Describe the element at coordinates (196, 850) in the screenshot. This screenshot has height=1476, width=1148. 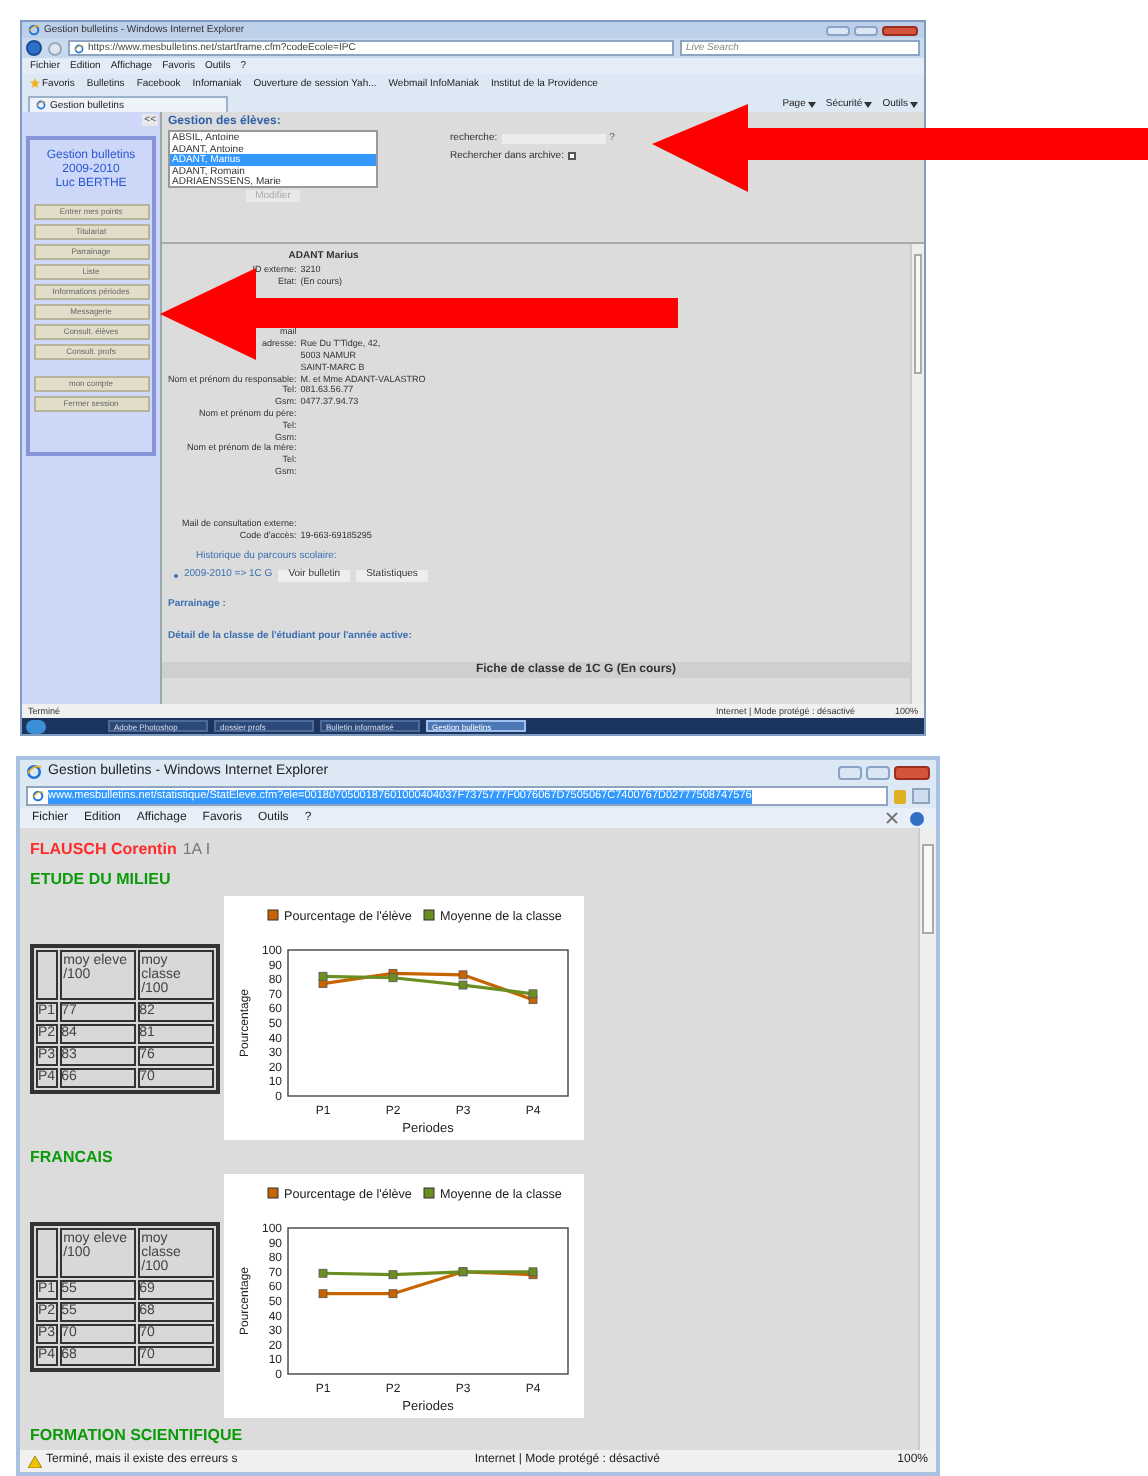
I see `class-label: 1A I` at that location.